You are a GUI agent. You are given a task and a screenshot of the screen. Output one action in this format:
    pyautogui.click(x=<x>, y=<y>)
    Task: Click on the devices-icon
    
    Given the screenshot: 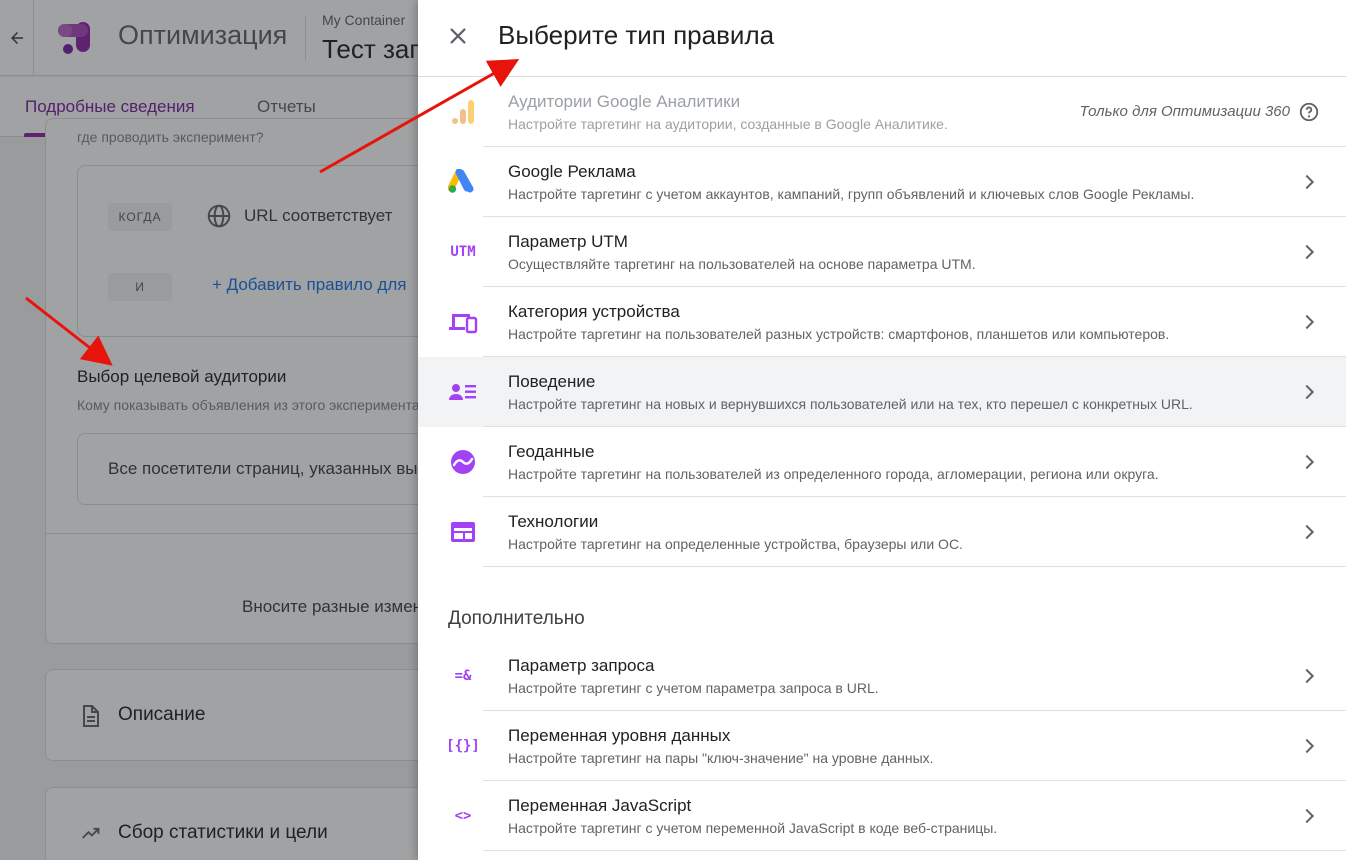 What is the action you would take?
    pyautogui.click(x=463, y=322)
    